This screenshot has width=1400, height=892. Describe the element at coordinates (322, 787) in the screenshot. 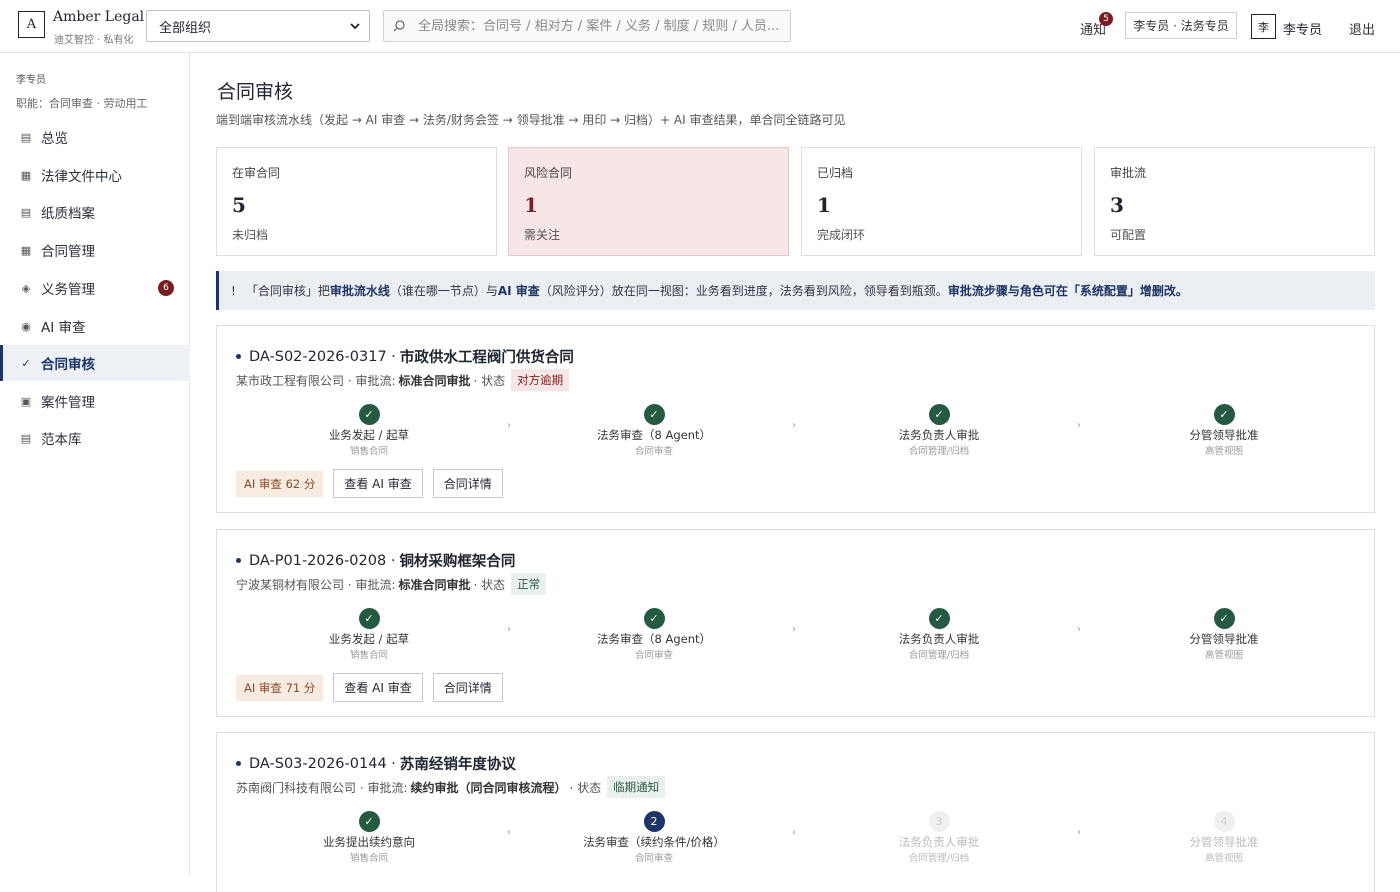

I see `counterparty: 苏南阀门科技有限公司 · 审批流:` at that location.